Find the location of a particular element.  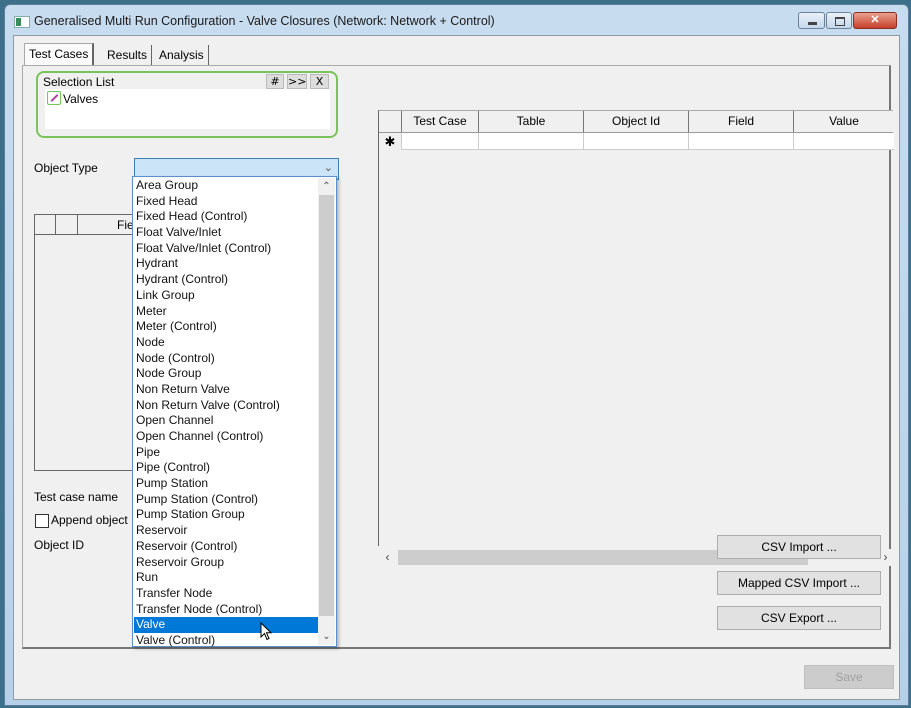

dropdown-option: Pump Station is located at coordinates (226, 484).